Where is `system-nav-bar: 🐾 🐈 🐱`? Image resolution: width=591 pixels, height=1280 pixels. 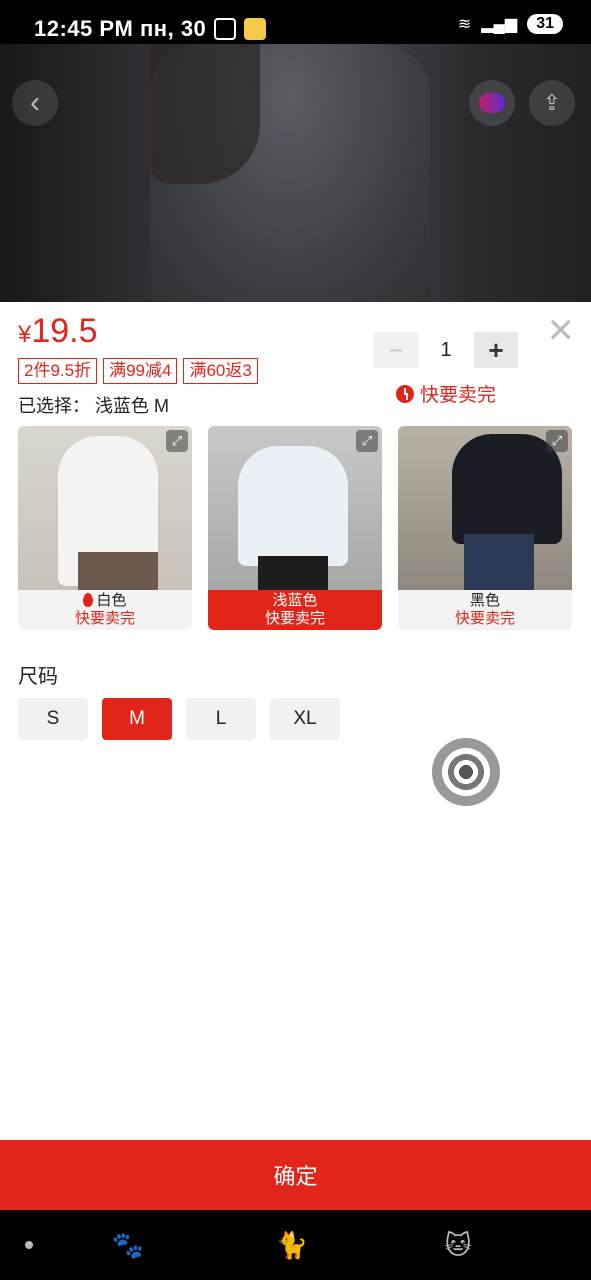
system-nav-bar: 🐾 🐈 🐱 is located at coordinates (295, 1245).